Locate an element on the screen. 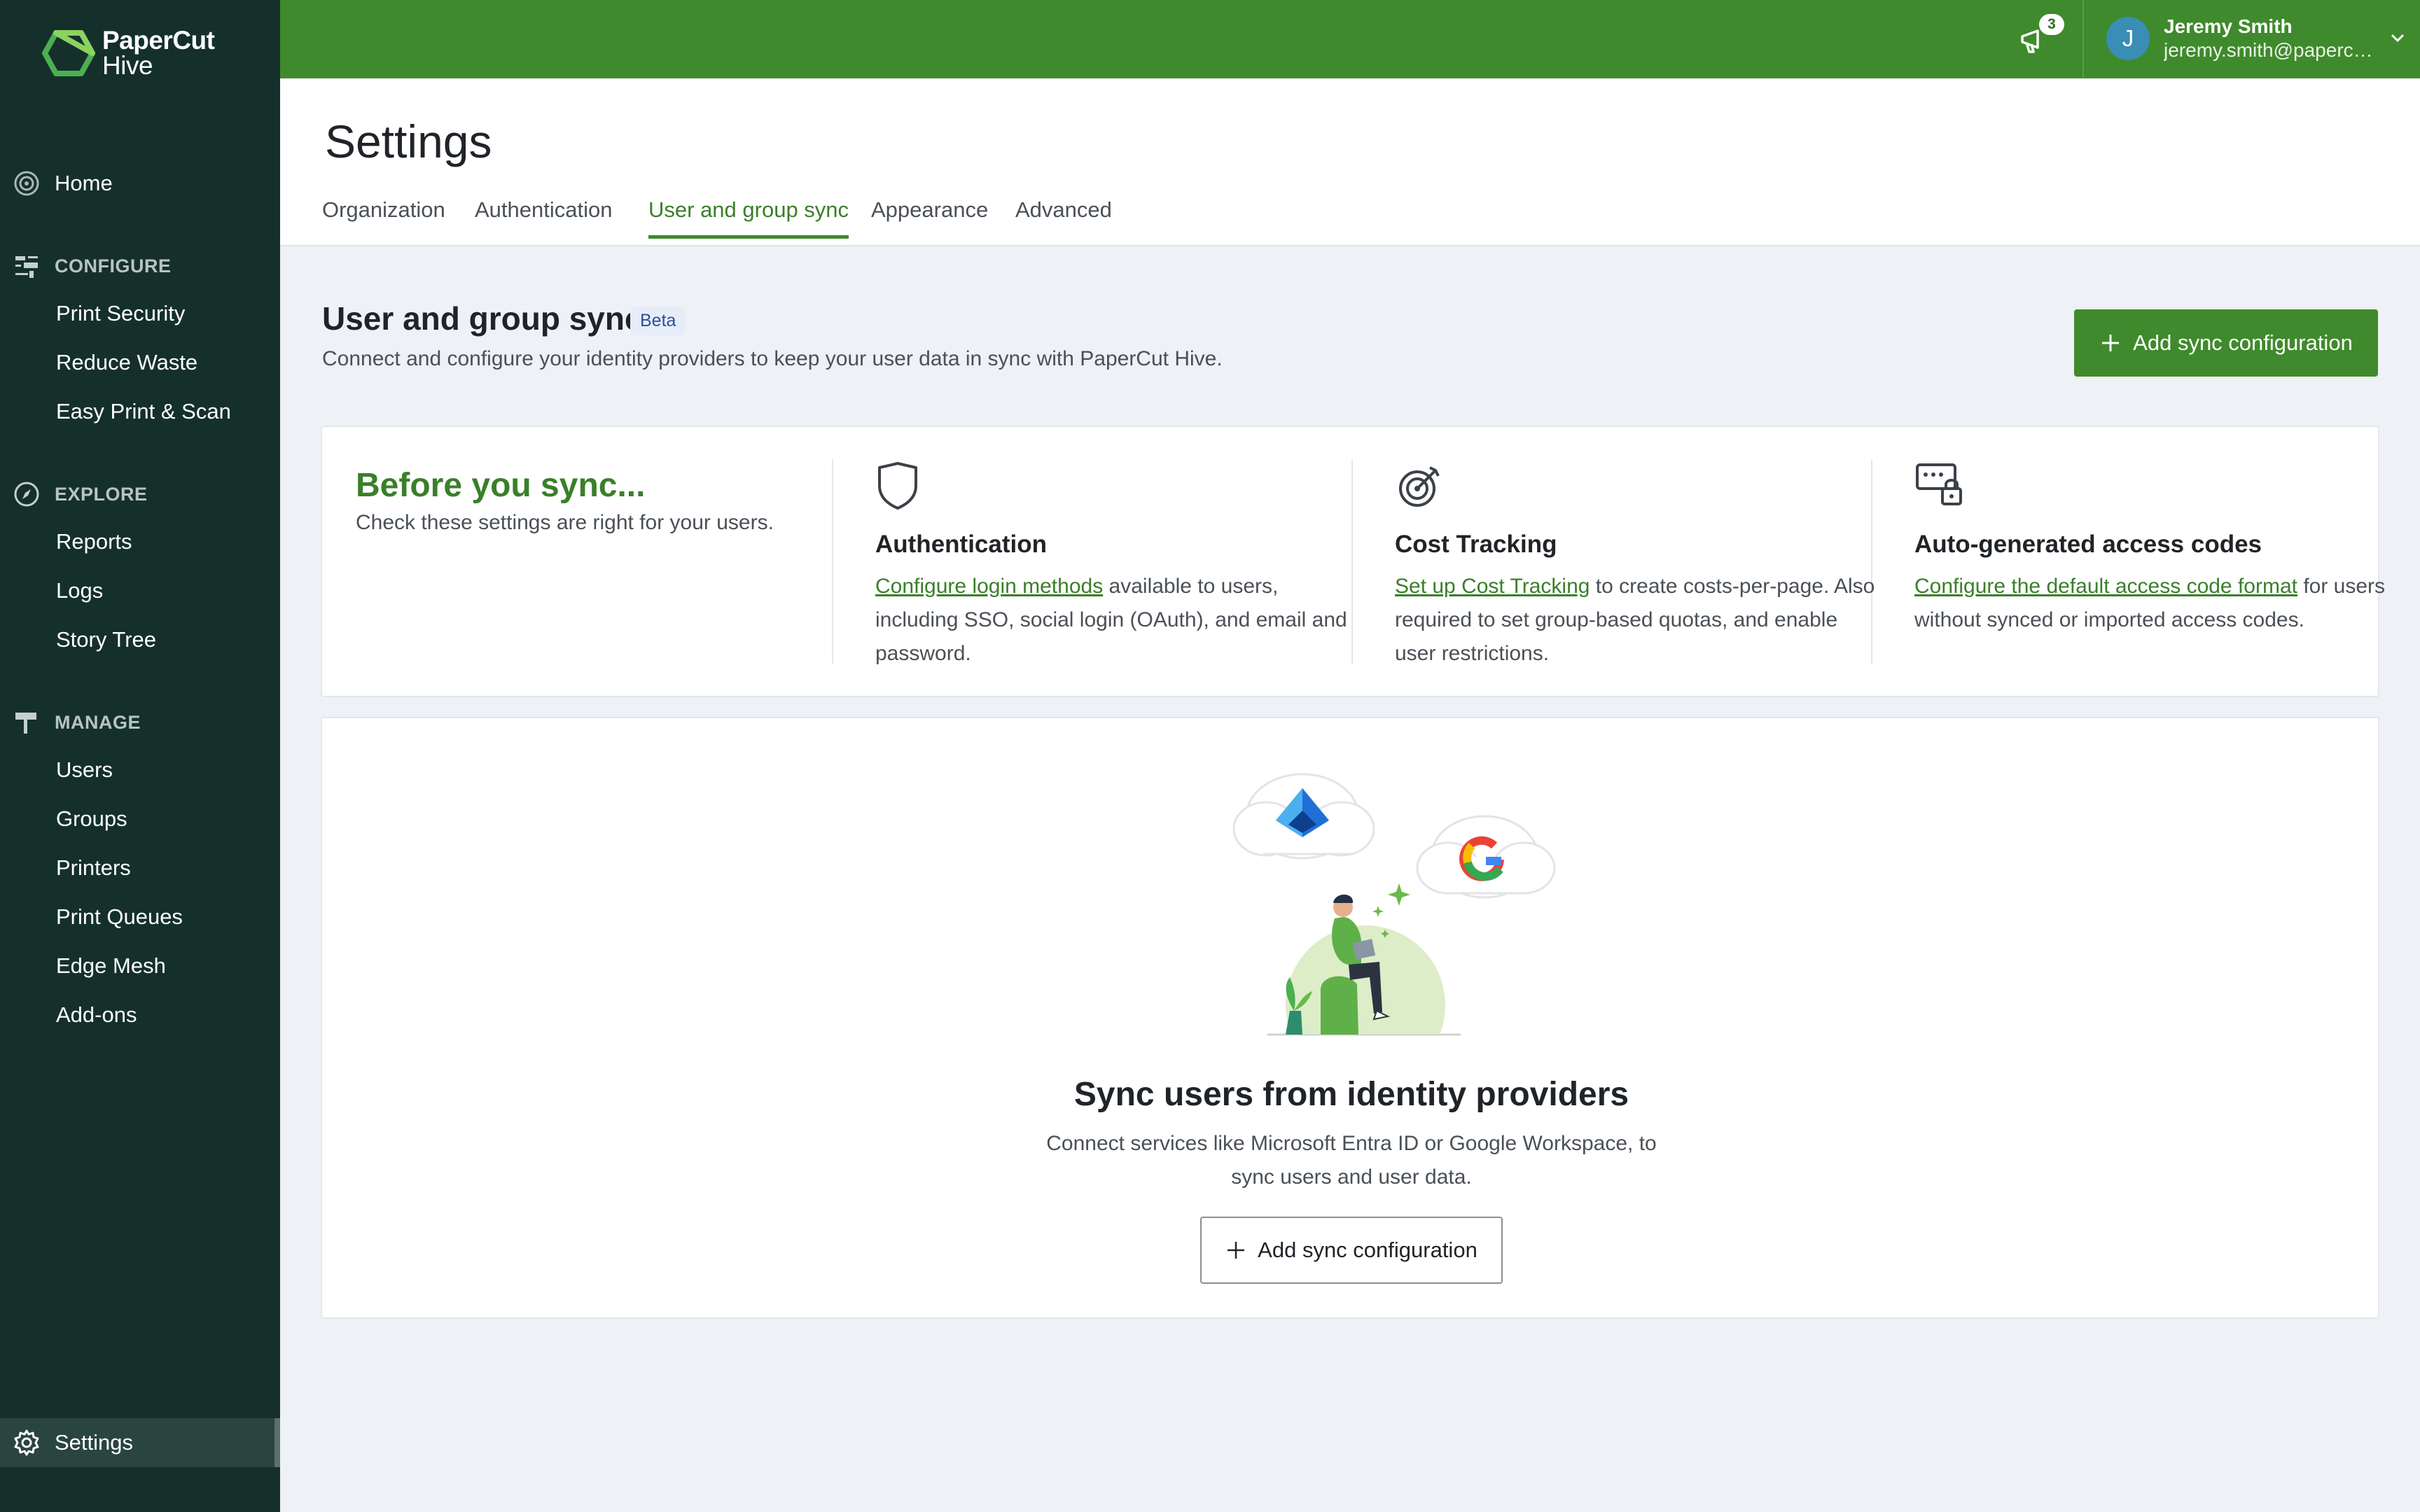  notification-count-badge: 3 is located at coordinates (2051, 24).